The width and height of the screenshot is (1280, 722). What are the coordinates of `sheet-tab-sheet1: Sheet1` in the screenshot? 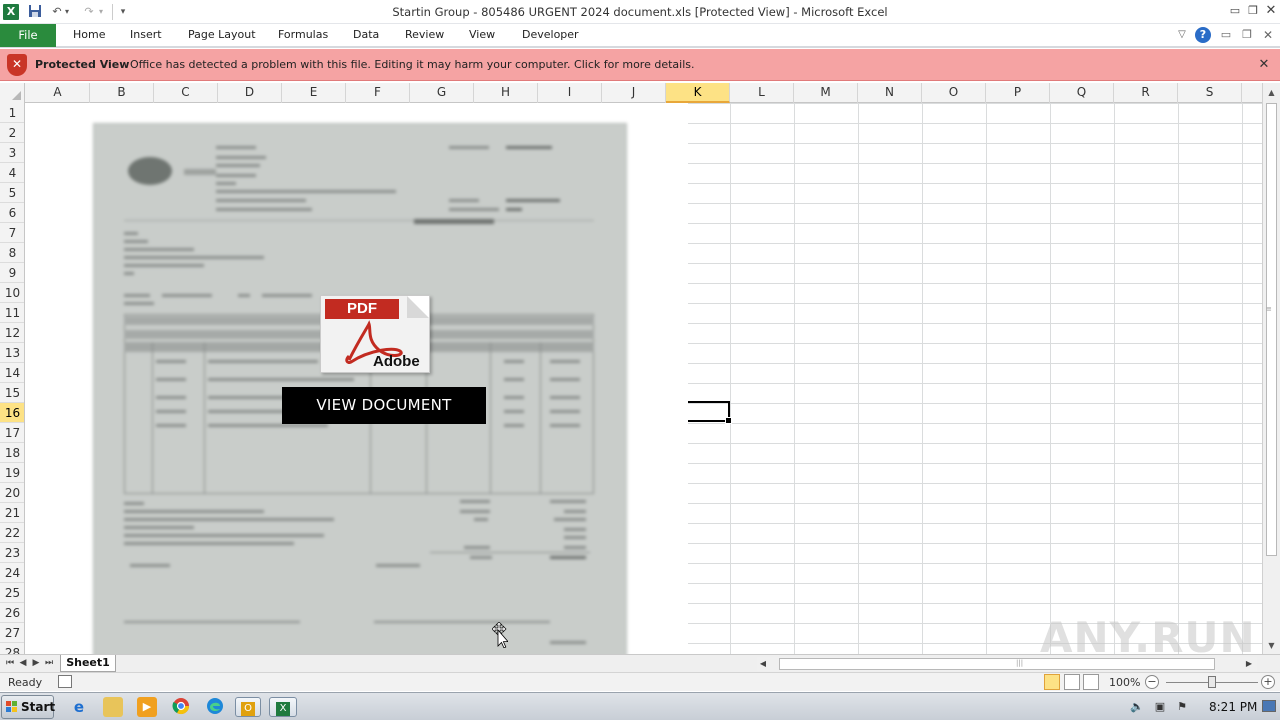 It's located at (88, 663).